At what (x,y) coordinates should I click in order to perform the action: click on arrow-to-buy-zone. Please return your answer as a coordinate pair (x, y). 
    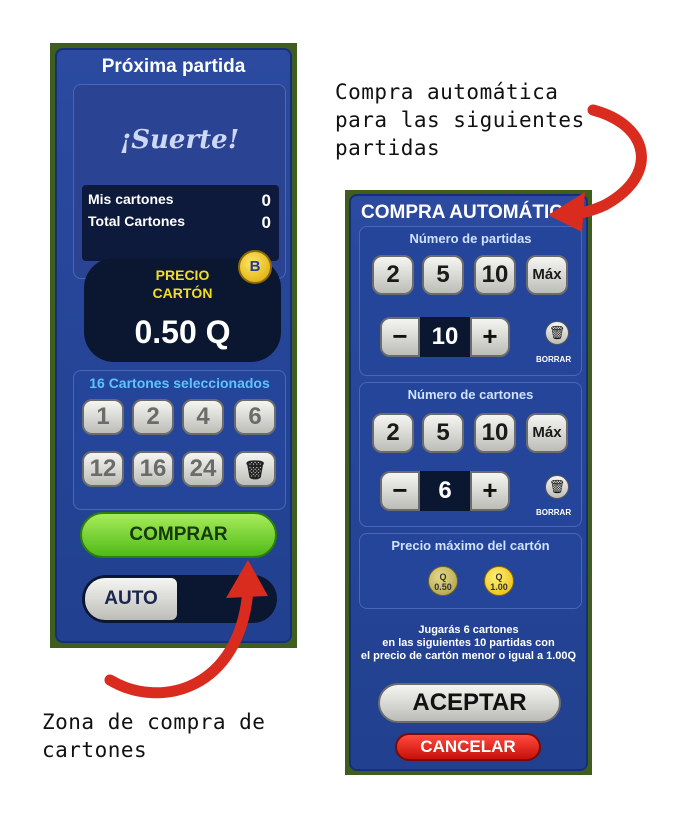
    Looking at the image, I should click on (179, 641).